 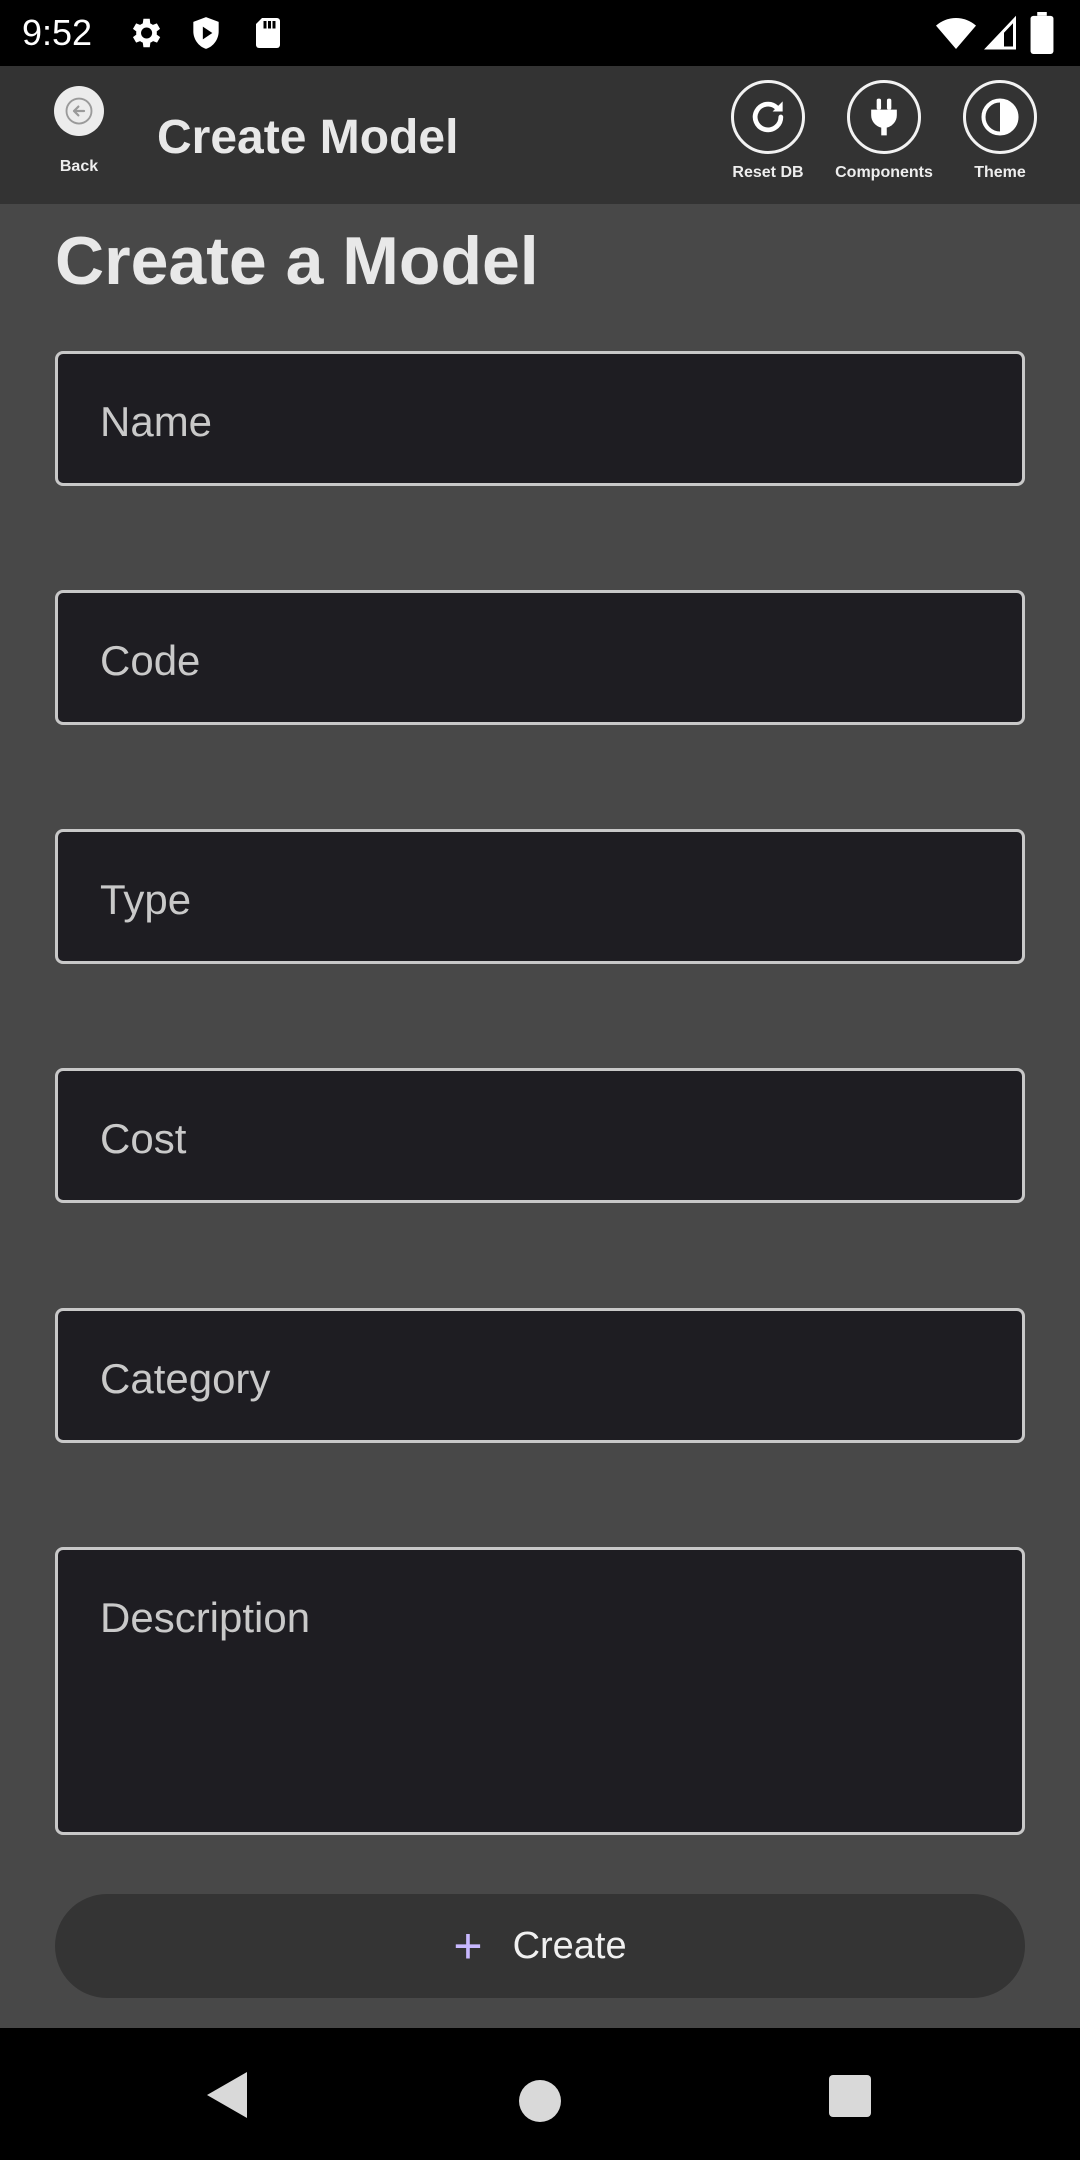 What do you see at coordinates (768, 117) in the screenshot?
I see `refresh-icon` at bounding box center [768, 117].